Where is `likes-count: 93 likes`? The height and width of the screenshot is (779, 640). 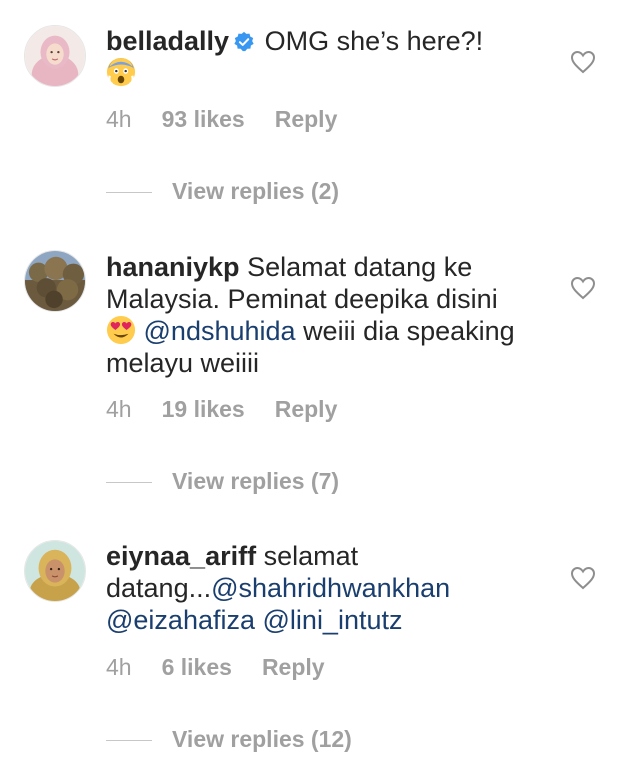
likes-count: 93 likes is located at coordinates (203, 119).